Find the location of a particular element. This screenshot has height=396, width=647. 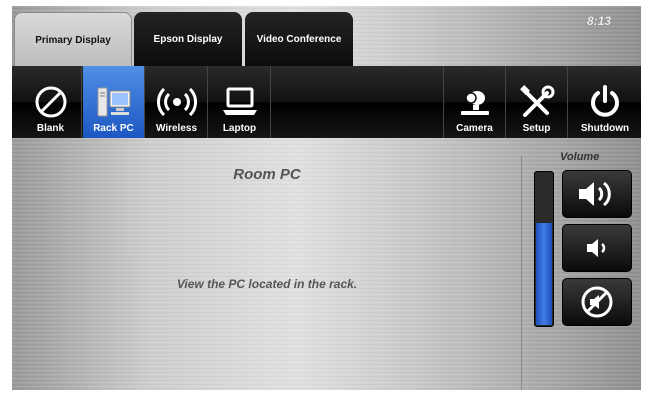

page-title: Room PC is located at coordinates (267, 174).